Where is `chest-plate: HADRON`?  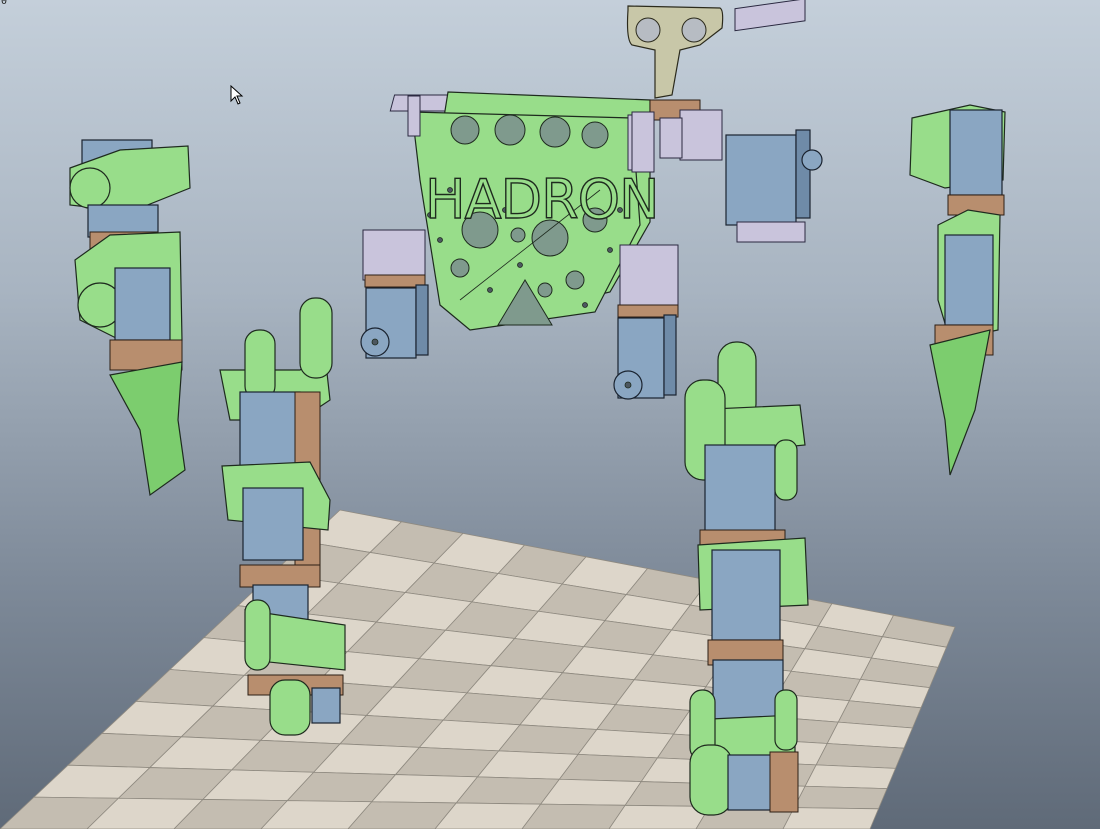
chest-plate: HADRON is located at coordinates (524, 211).